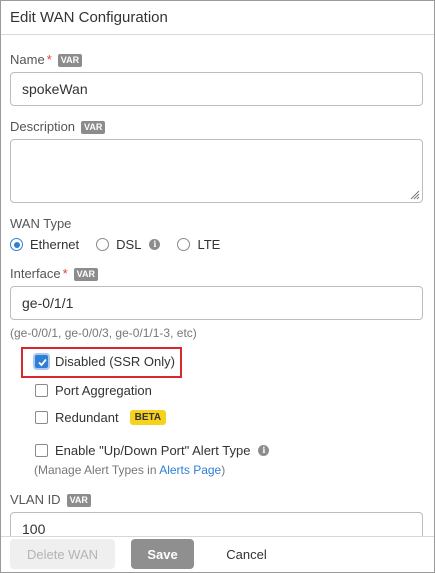 This screenshot has width=435, height=573. I want to click on wan-type-label: WAN Type, so click(41, 223).